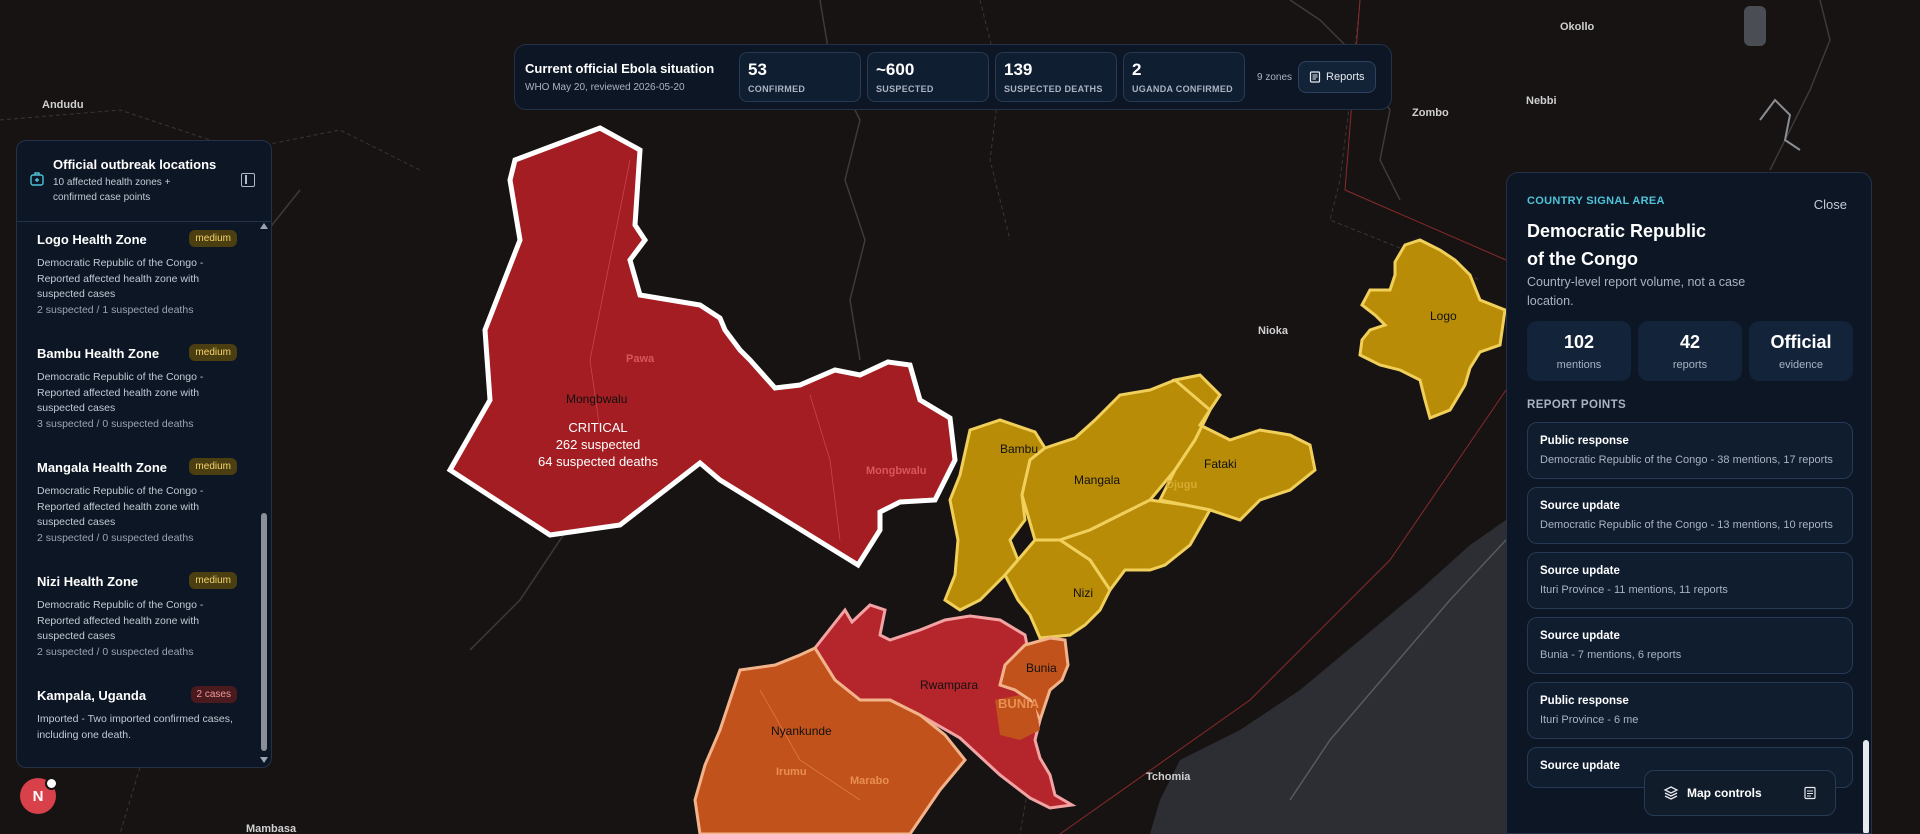 This screenshot has width=1920, height=834. What do you see at coordinates (1755, 26) in the screenshot?
I see `lake-north` at bounding box center [1755, 26].